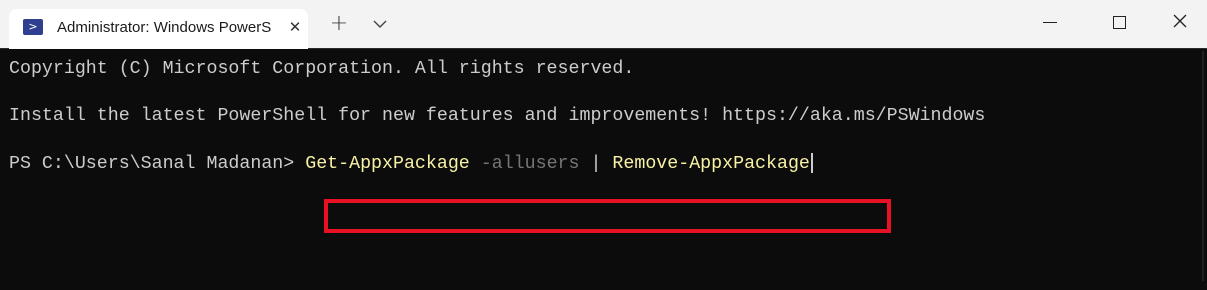 The image size is (1207, 290). I want to click on text-cursor, so click(811, 163).